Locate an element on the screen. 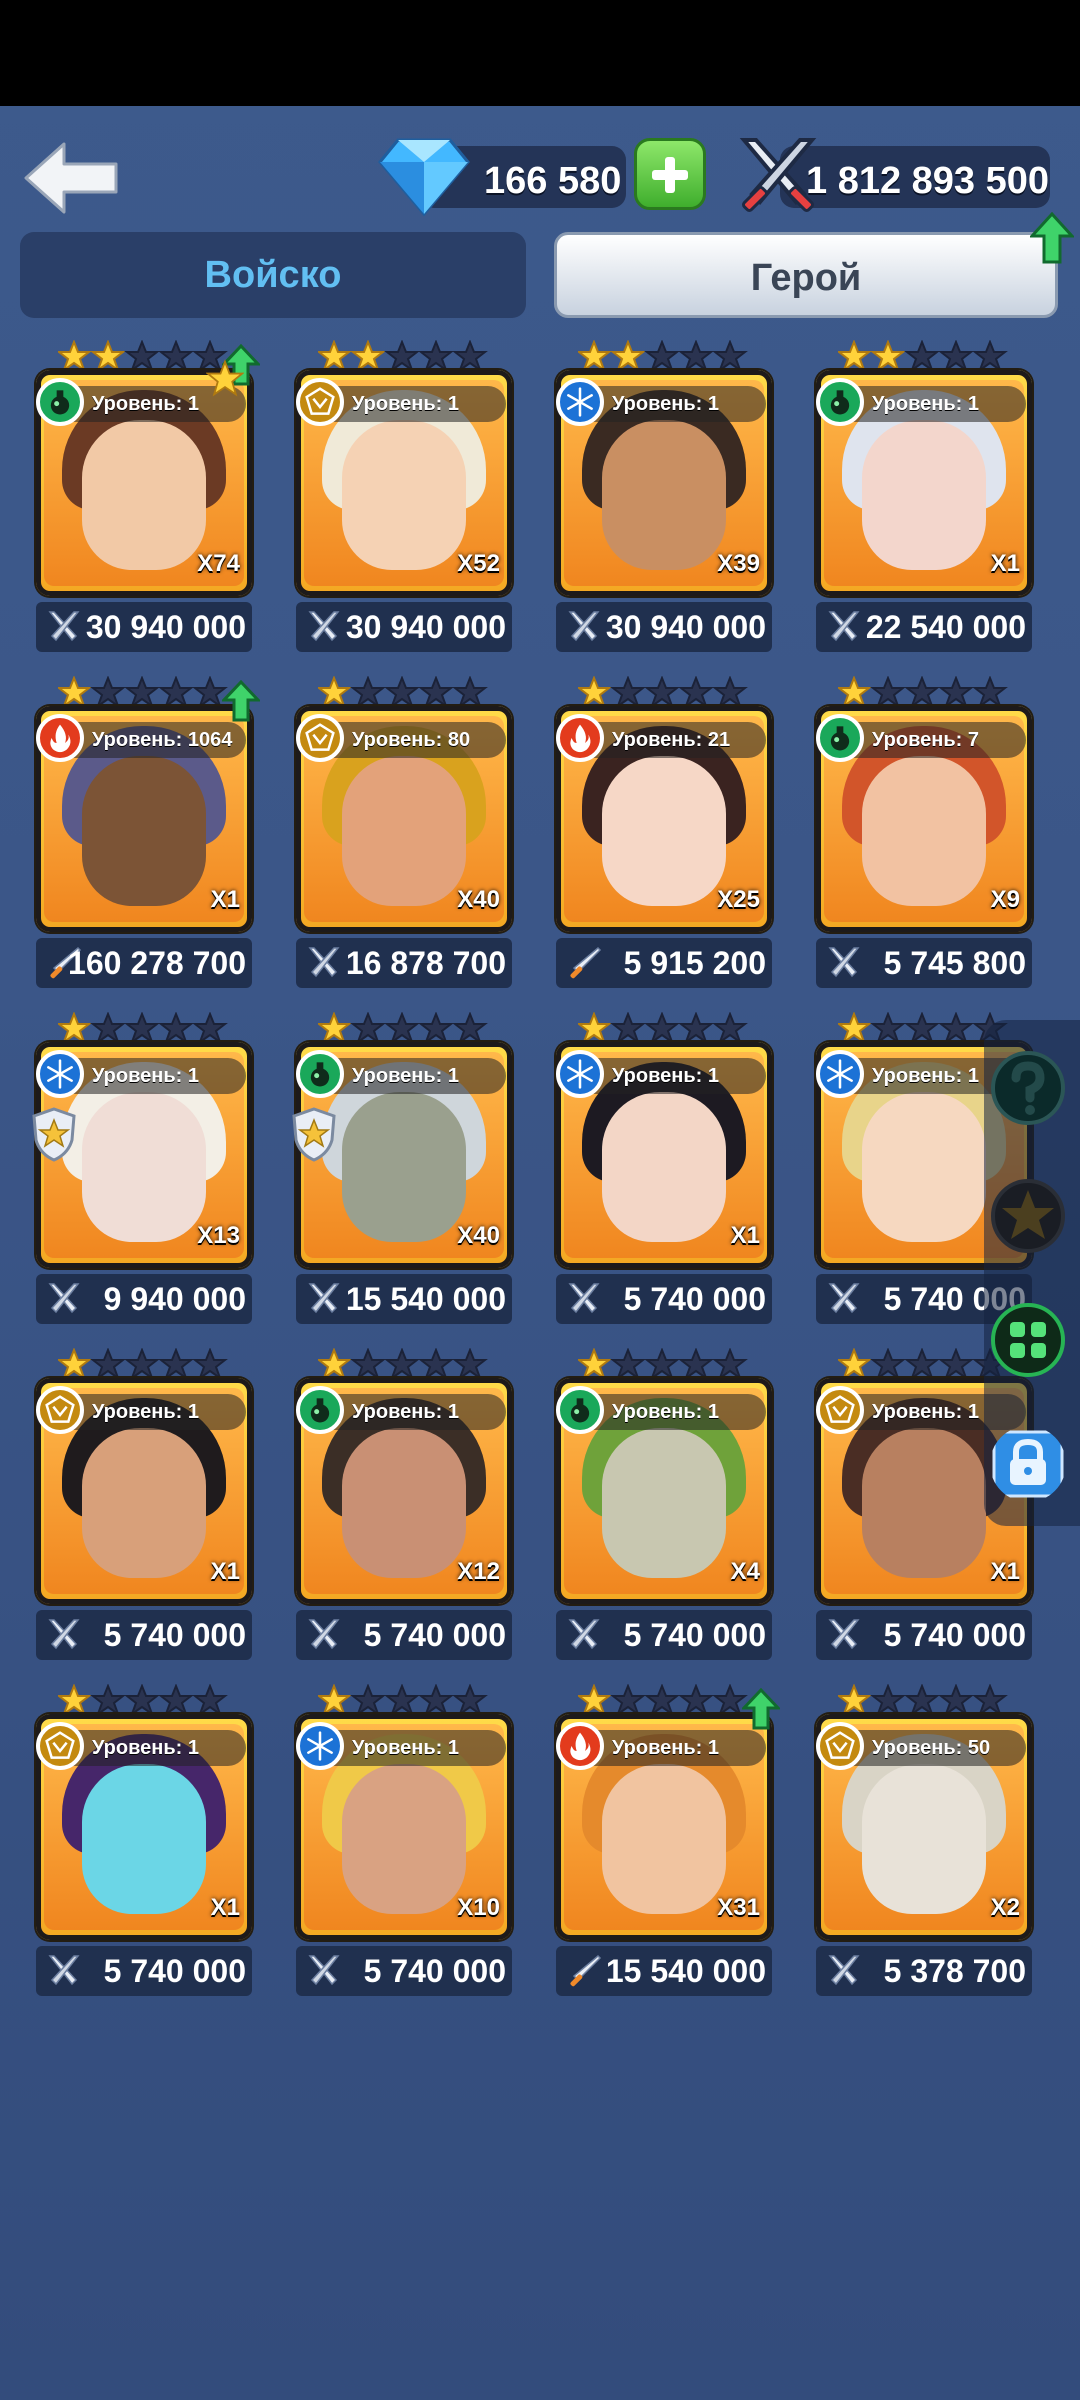 The image size is (1080, 2400). hero-card: Уровень: 50 X2 5 378 700 is located at coordinates (923, 1840).